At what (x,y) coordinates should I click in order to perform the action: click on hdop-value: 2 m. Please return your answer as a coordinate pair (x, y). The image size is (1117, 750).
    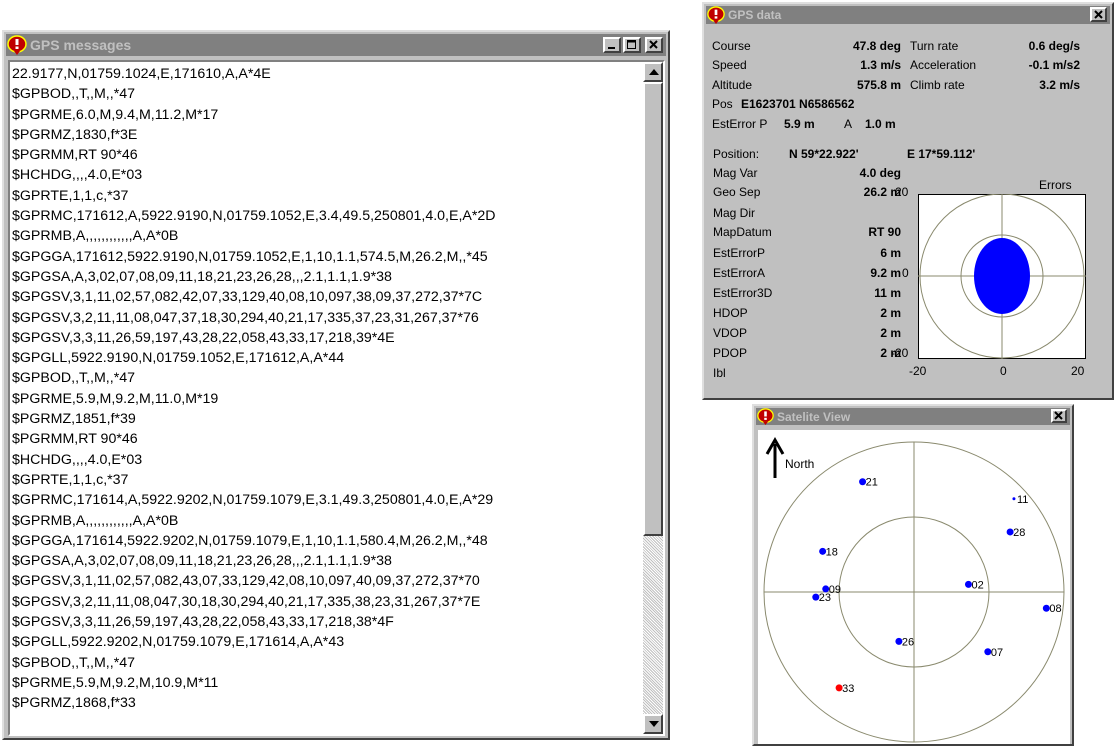
    Looking at the image, I should click on (890, 313).